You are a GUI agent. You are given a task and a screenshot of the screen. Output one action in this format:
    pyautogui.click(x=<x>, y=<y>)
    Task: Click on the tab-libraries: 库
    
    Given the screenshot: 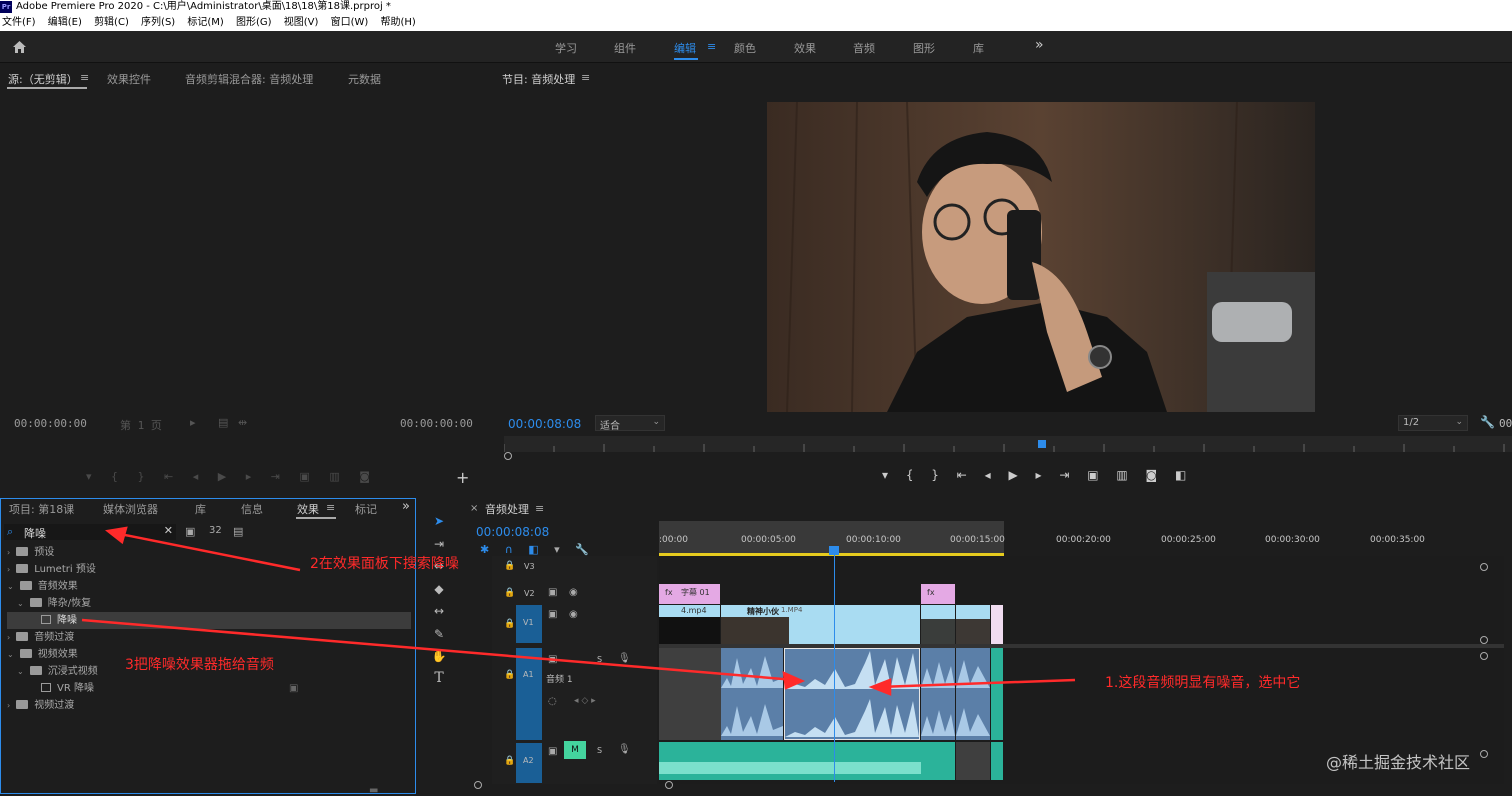 What is the action you would take?
    pyautogui.click(x=200, y=509)
    